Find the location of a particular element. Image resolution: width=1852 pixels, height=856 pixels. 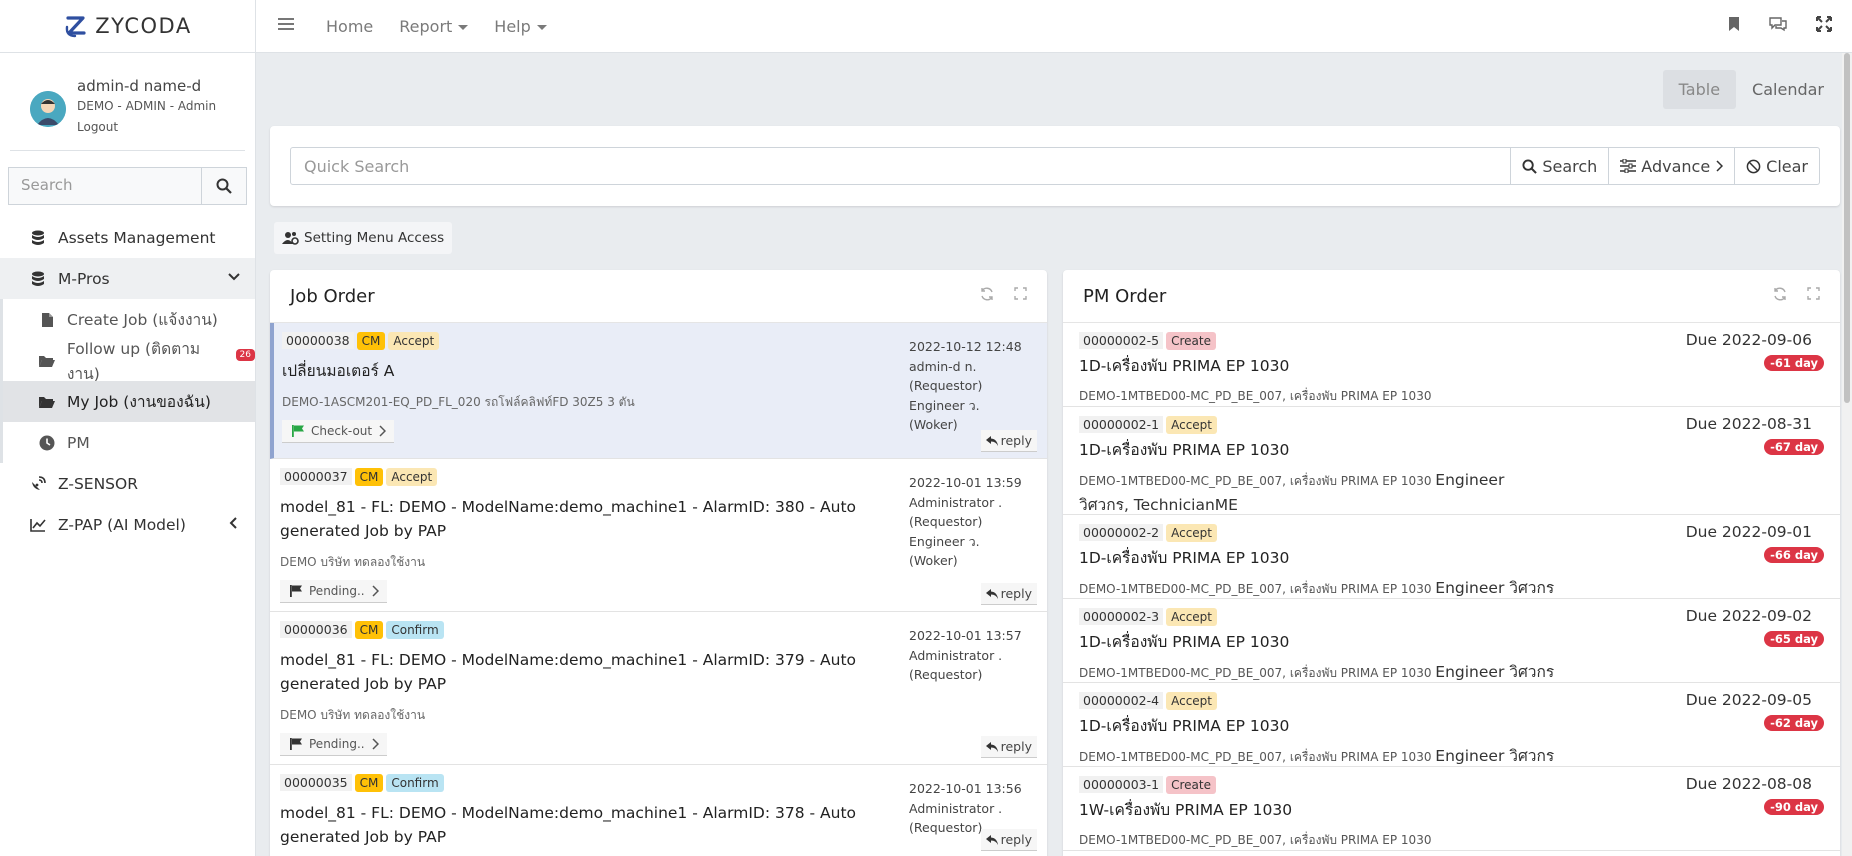

pm-code: 00000002-1 is located at coordinates (1121, 424).